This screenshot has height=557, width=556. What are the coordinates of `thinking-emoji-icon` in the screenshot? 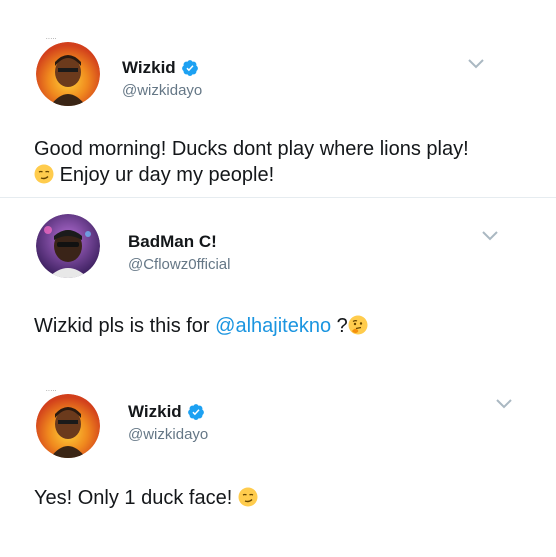 It's located at (358, 325).